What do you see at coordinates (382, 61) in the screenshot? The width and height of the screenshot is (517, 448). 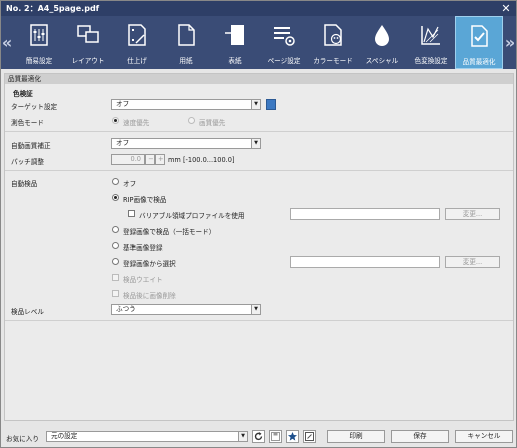 I see `tab-label: スペシャル` at bounding box center [382, 61].